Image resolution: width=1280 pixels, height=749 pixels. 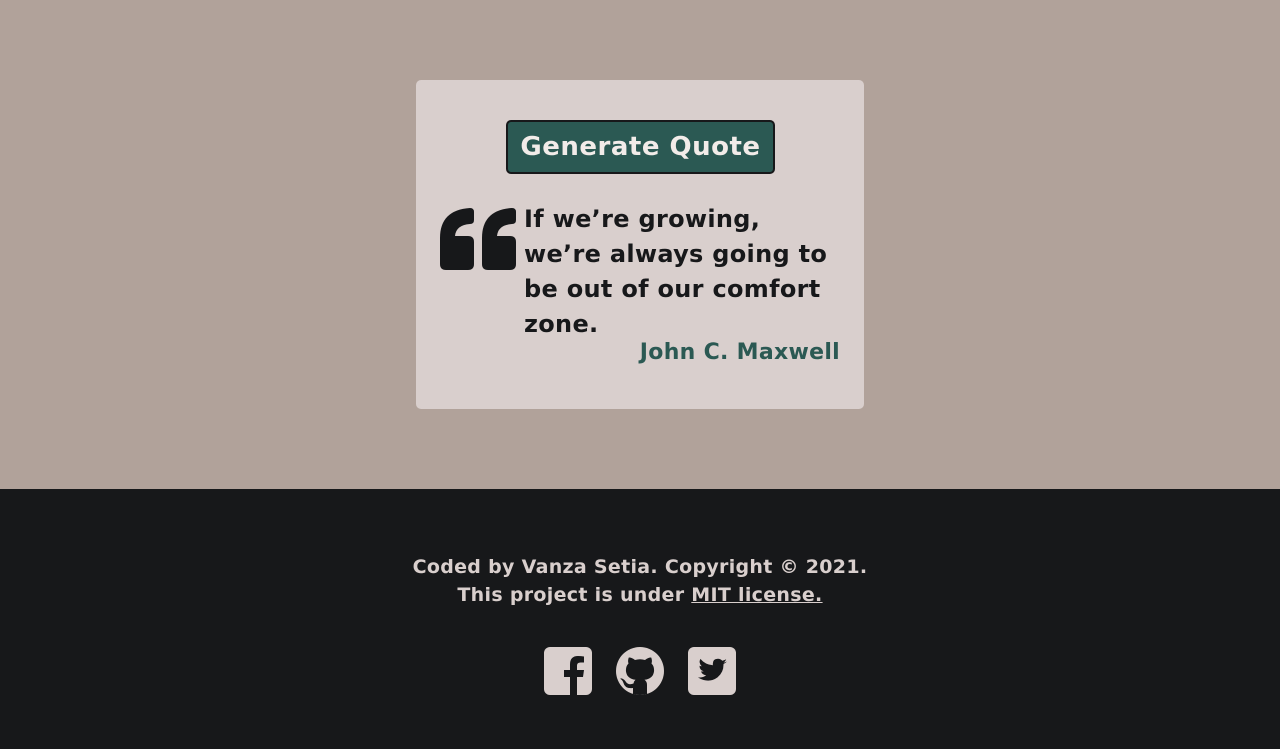 I want to click on facebook-icon, so click(x=568, y=671).